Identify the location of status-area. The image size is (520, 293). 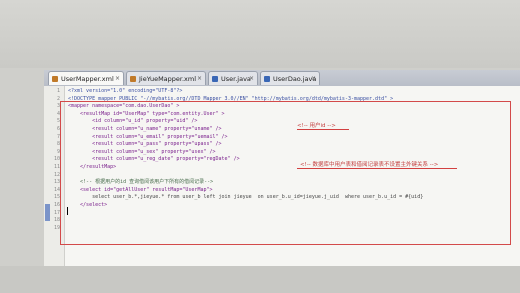
(260, 279).